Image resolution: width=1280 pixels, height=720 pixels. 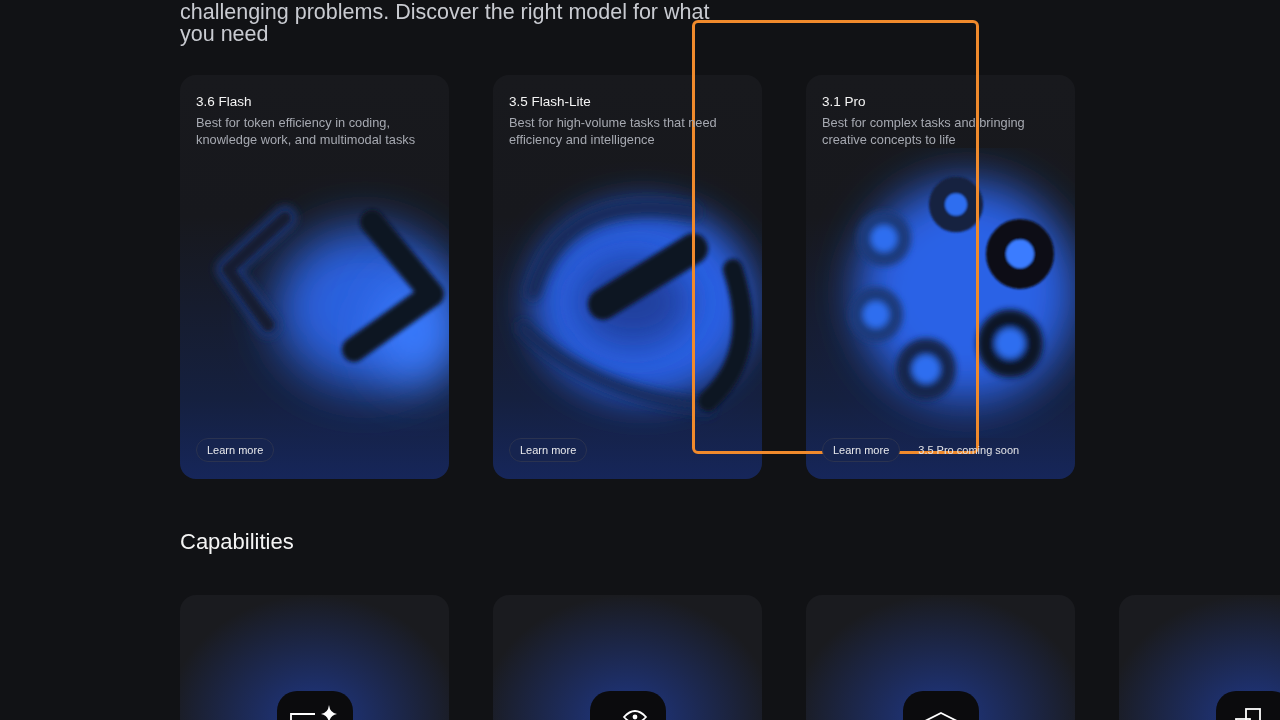 I want to click on model-description: Best for complex tasks and bringing creative concepts to life, so click(x=924, y=131).